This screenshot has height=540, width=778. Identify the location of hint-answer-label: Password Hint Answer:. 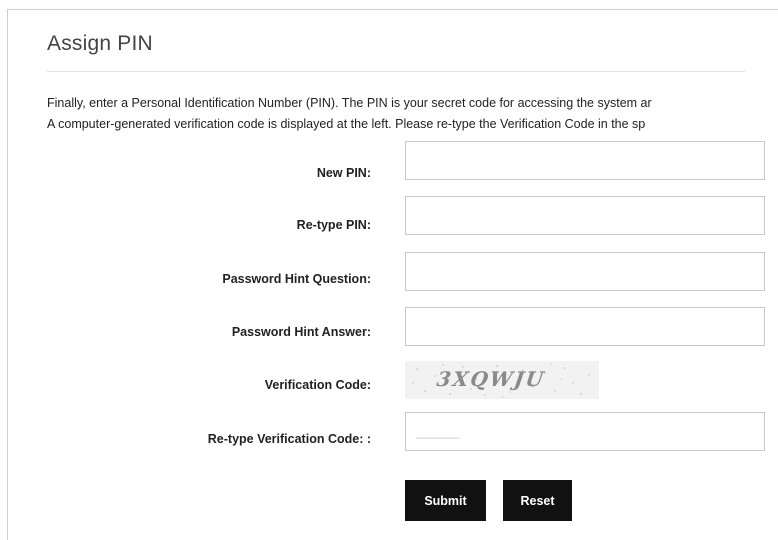
(301, 332).